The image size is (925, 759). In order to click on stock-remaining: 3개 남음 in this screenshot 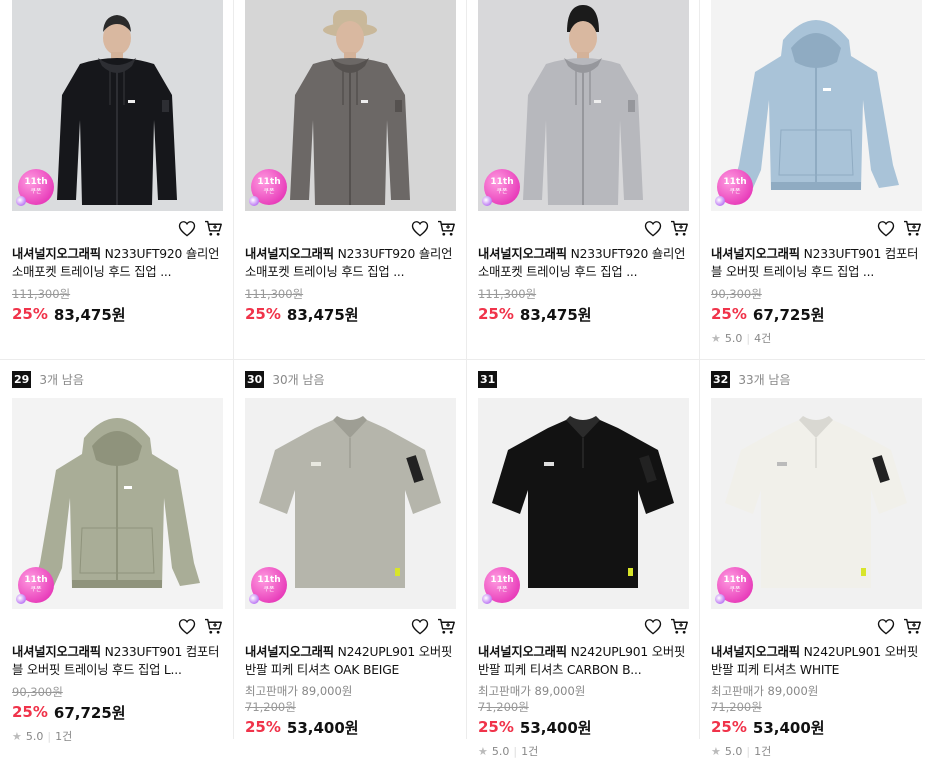, I will do `click(61, 379)`.